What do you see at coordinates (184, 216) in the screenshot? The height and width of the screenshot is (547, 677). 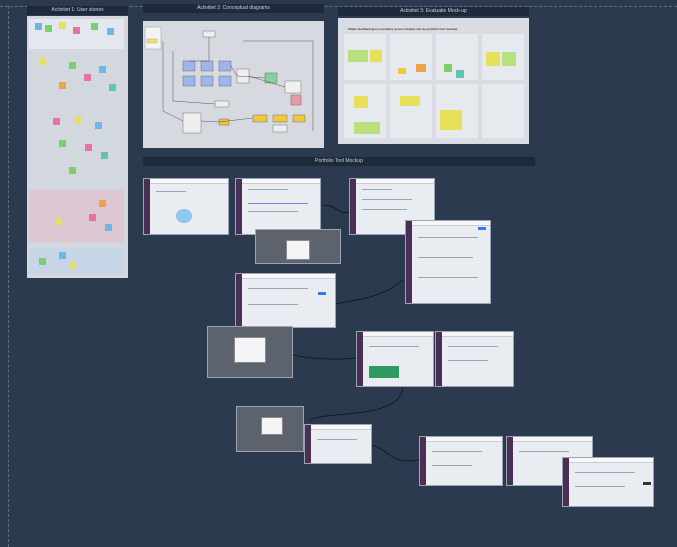 I see `illustration-image` at bounding box center [184, 216].